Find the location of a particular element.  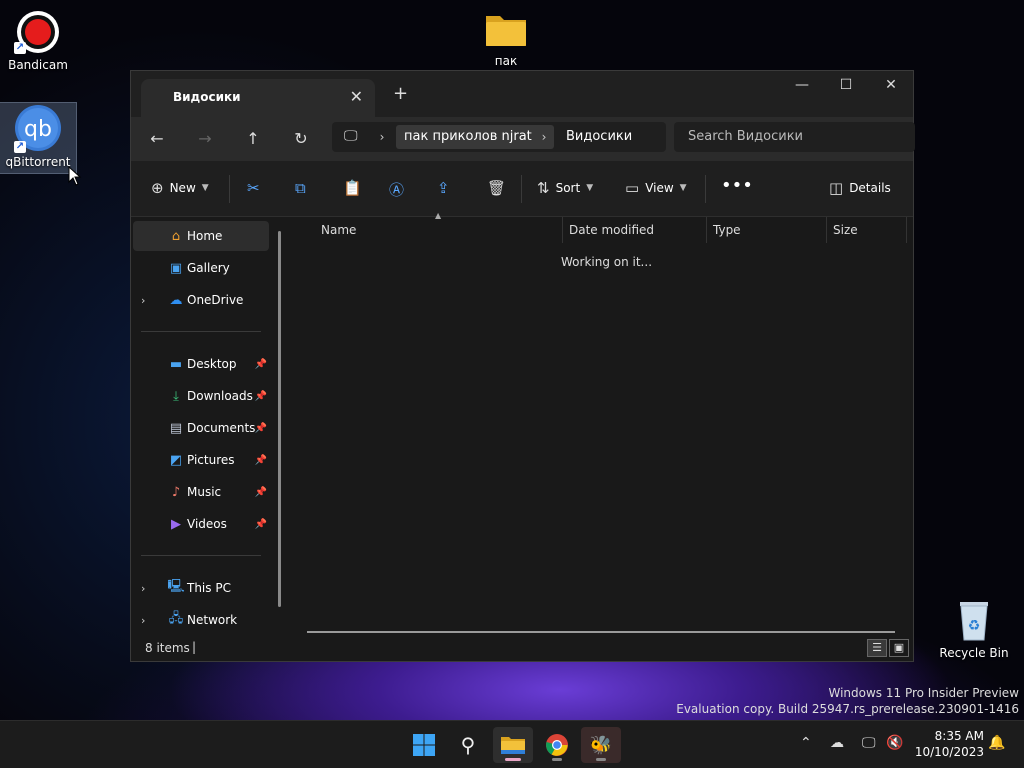

share-button: ⇪ is located at coordinates (443, 188).